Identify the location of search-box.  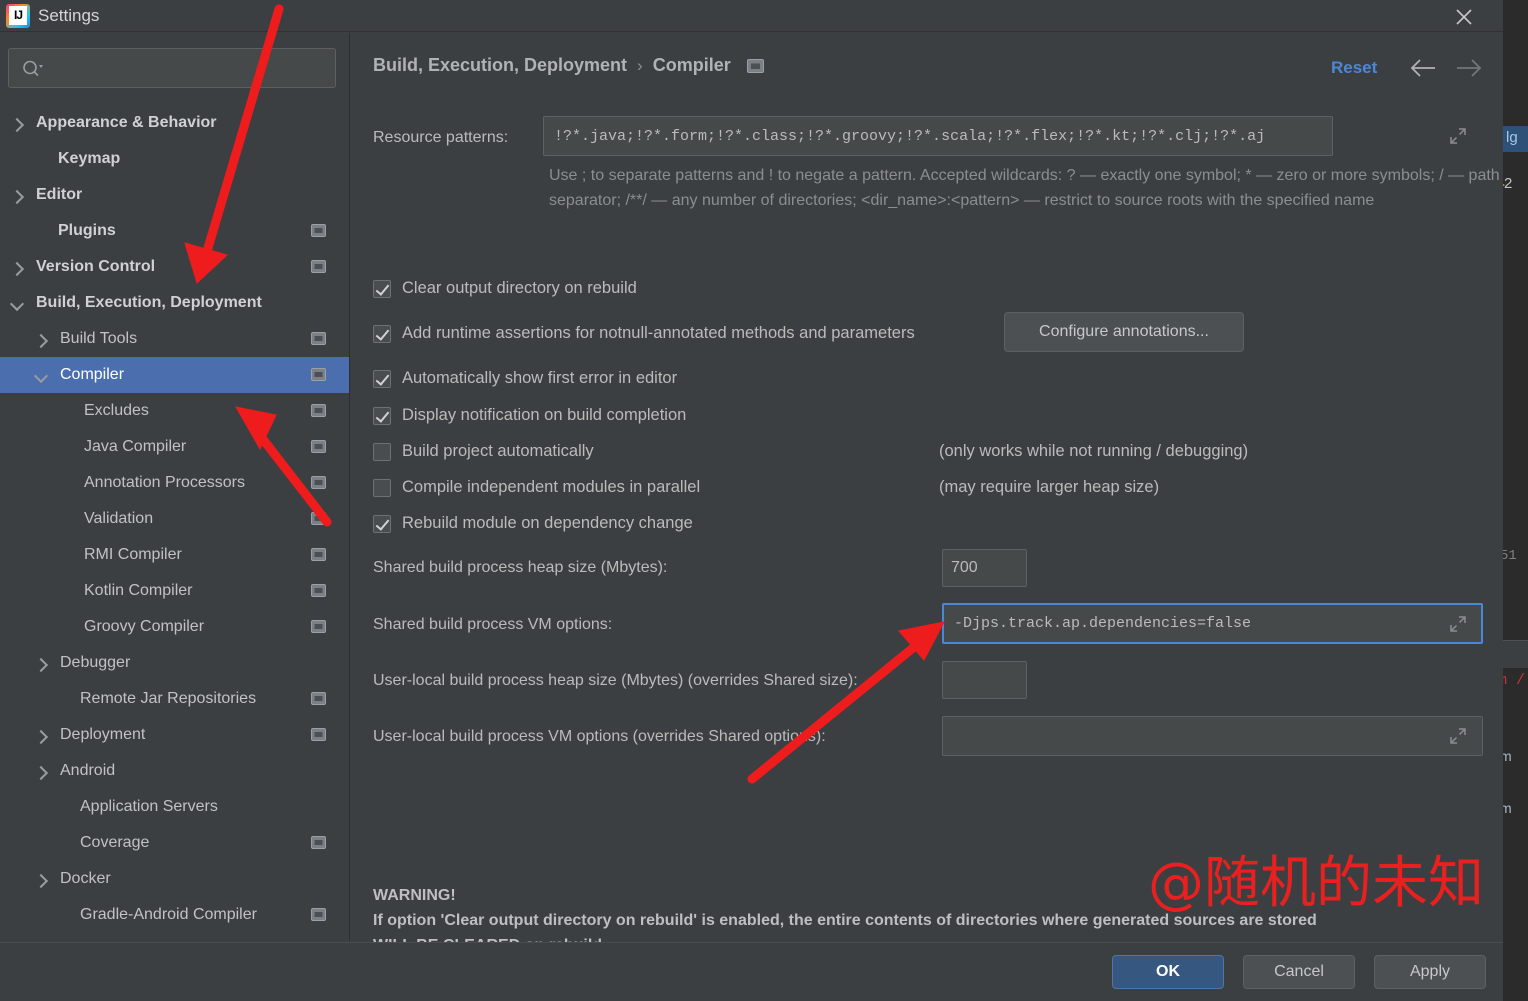
(172, 68).